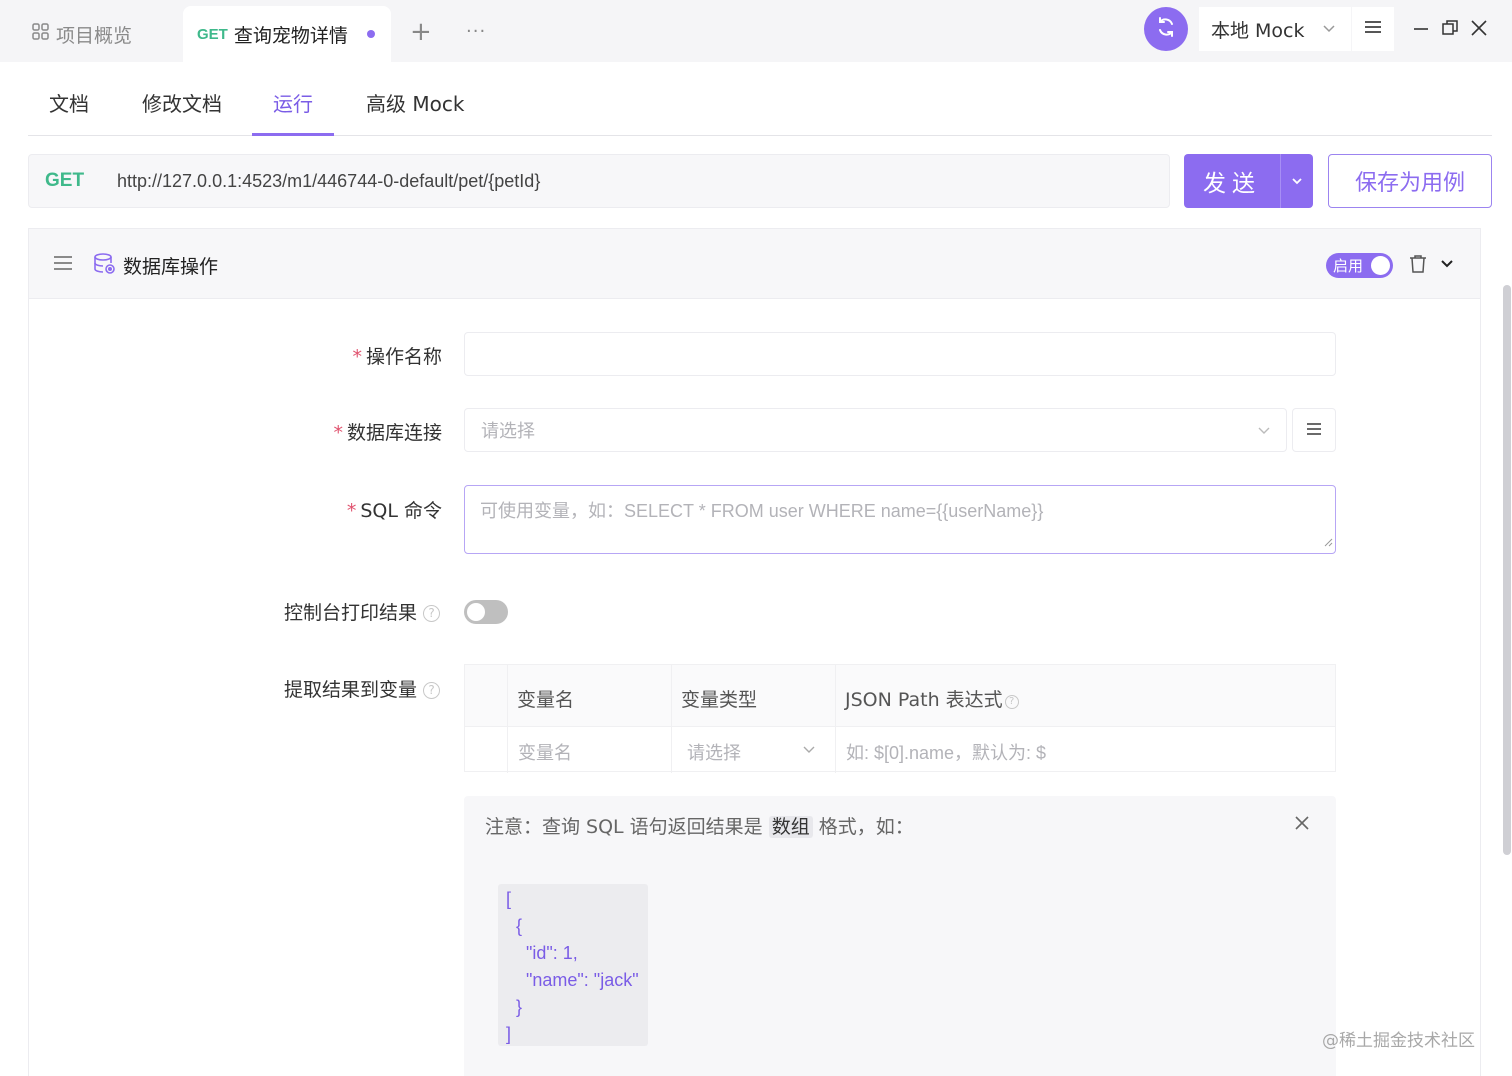 Image resolution: width=1512 pixels, height=1076 pixels. What do you see at coordinates (760, 99) in the screenshot?
I see `subtabs: 文档 修改文档 运行 高级 Mock` at bounding box center [760, 99].